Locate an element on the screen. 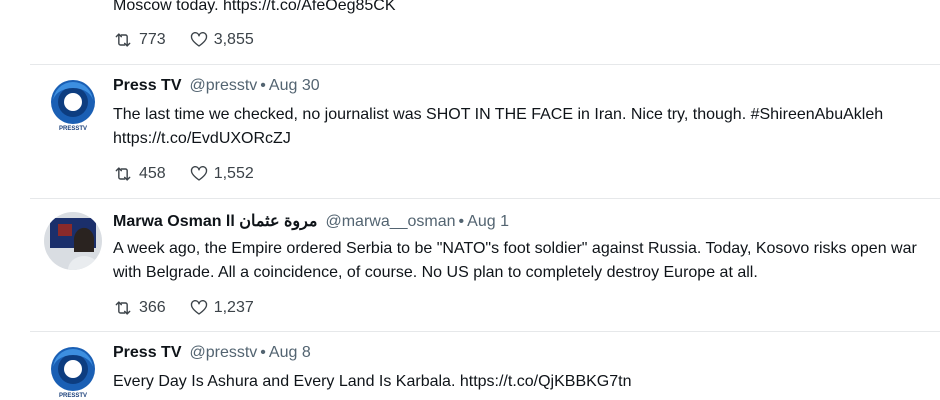  tweet-date: Aug 1 is located at coordinates (488, 221).